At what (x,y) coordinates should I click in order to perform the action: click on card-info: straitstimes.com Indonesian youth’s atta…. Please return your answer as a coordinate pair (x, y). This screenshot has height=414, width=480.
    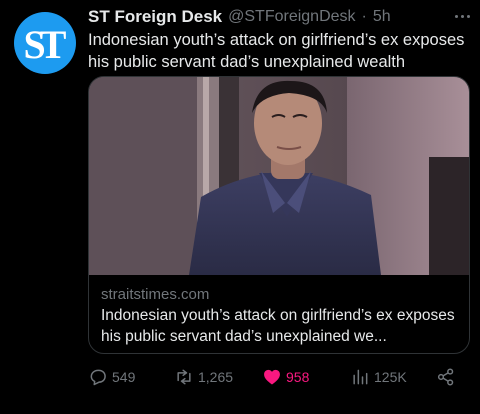
    Looking at the image, I should click on (279, 314).